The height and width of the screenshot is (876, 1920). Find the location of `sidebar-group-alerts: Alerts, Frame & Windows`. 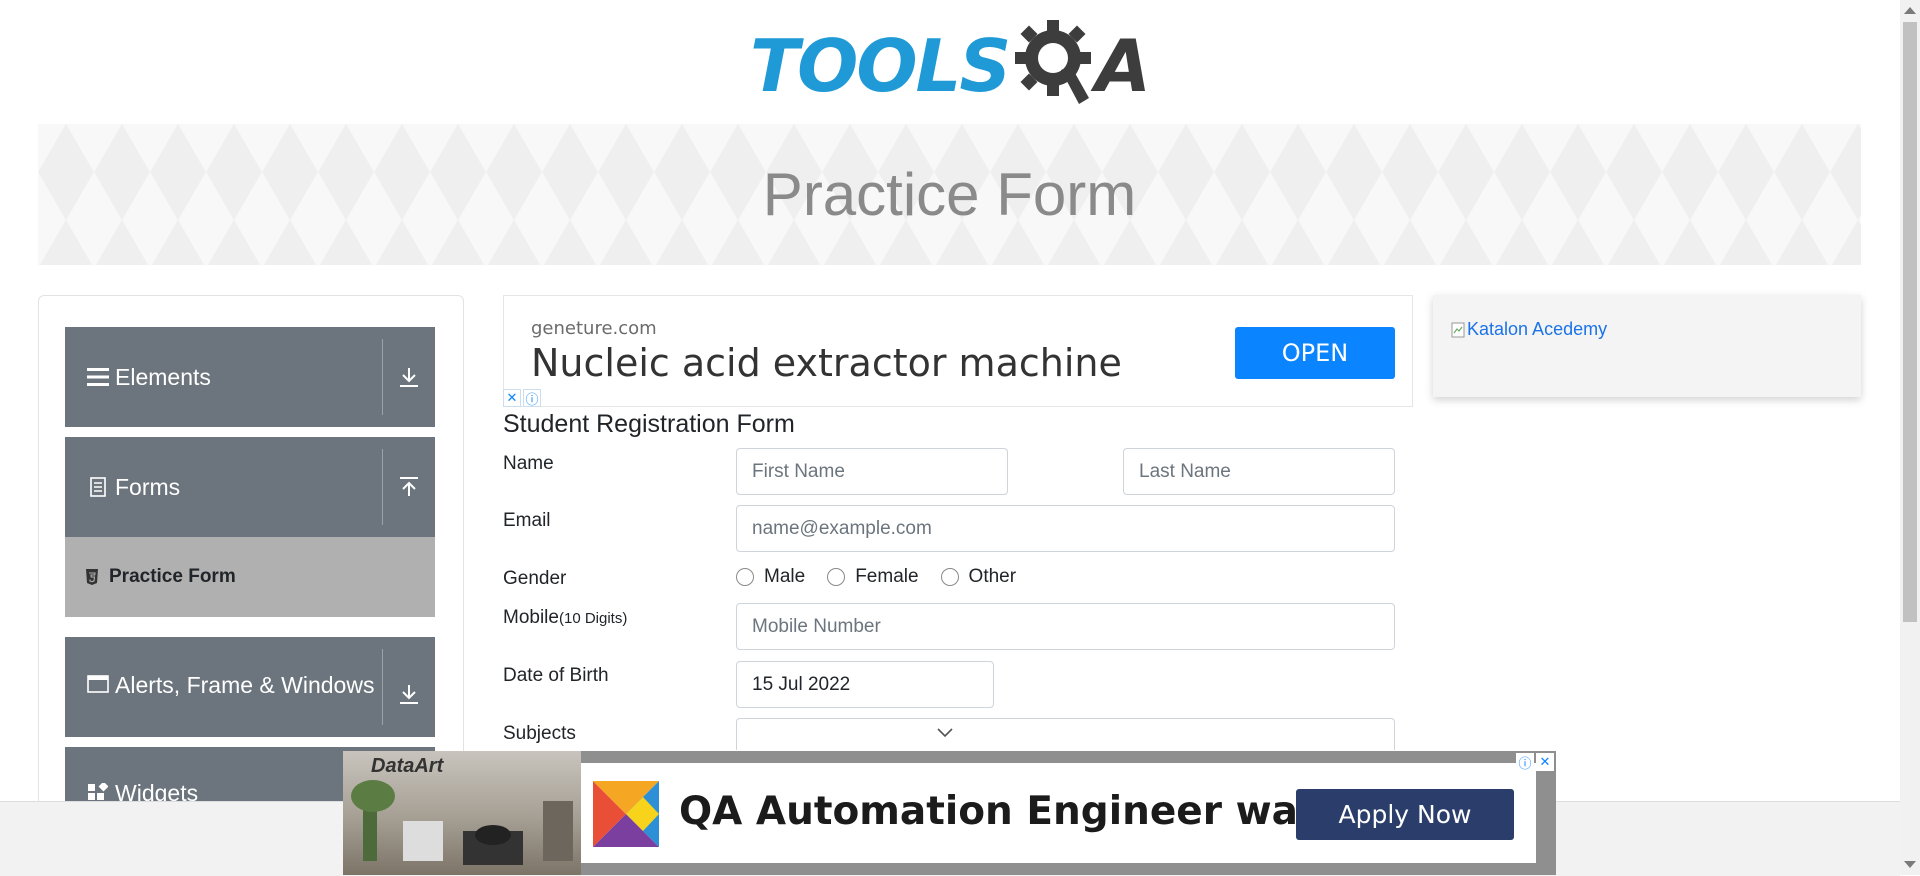

sidebar-group-alerts: Alerts, Frame & Windows is located at coordinates (250, 687).